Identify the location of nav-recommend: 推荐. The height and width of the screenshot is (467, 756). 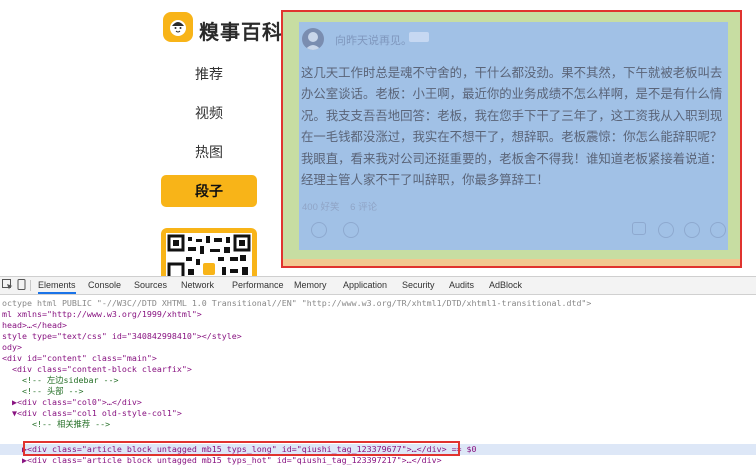
(209, 74).